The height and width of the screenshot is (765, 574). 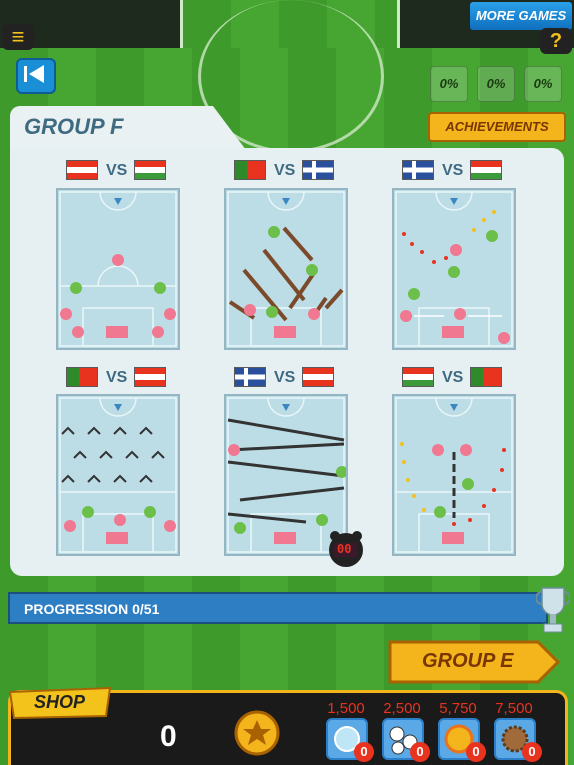 I want to click on back-arrow-icon, so click(x=34, y=74).